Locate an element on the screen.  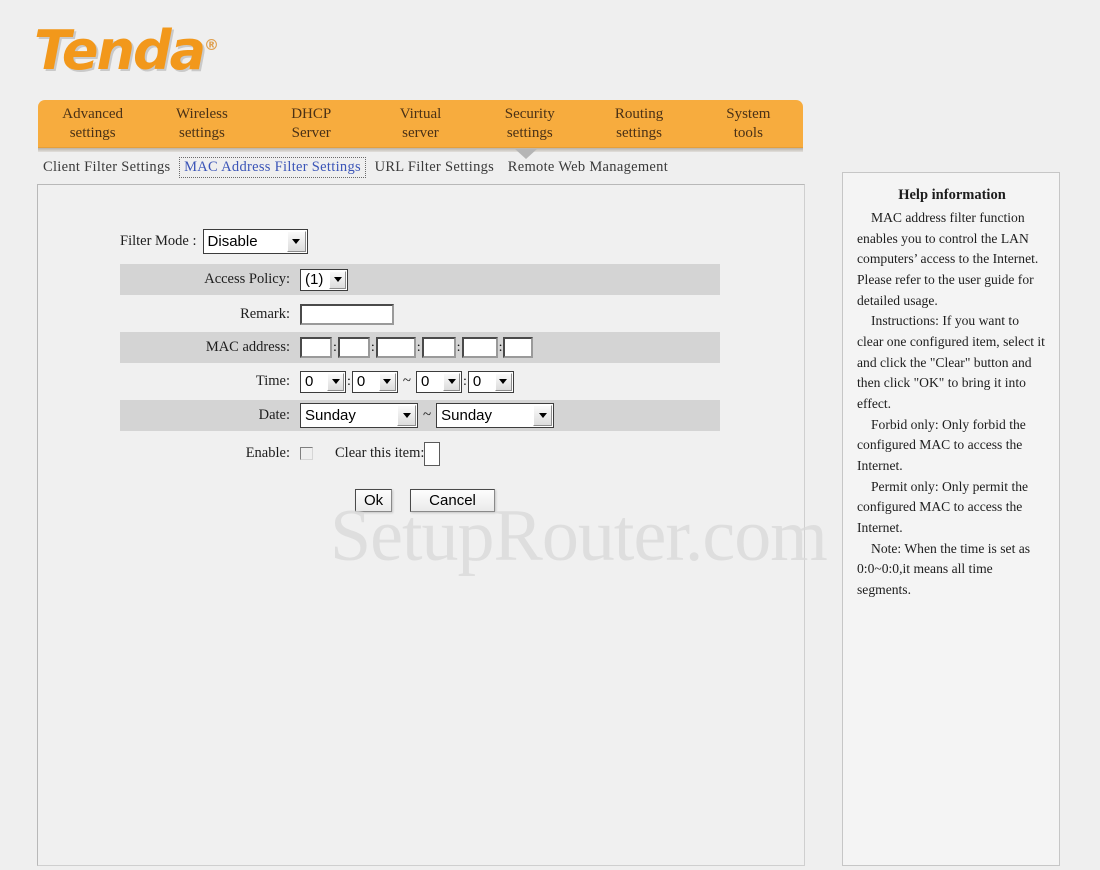
remark-row: Remark: is located at coordinates (420, 314).